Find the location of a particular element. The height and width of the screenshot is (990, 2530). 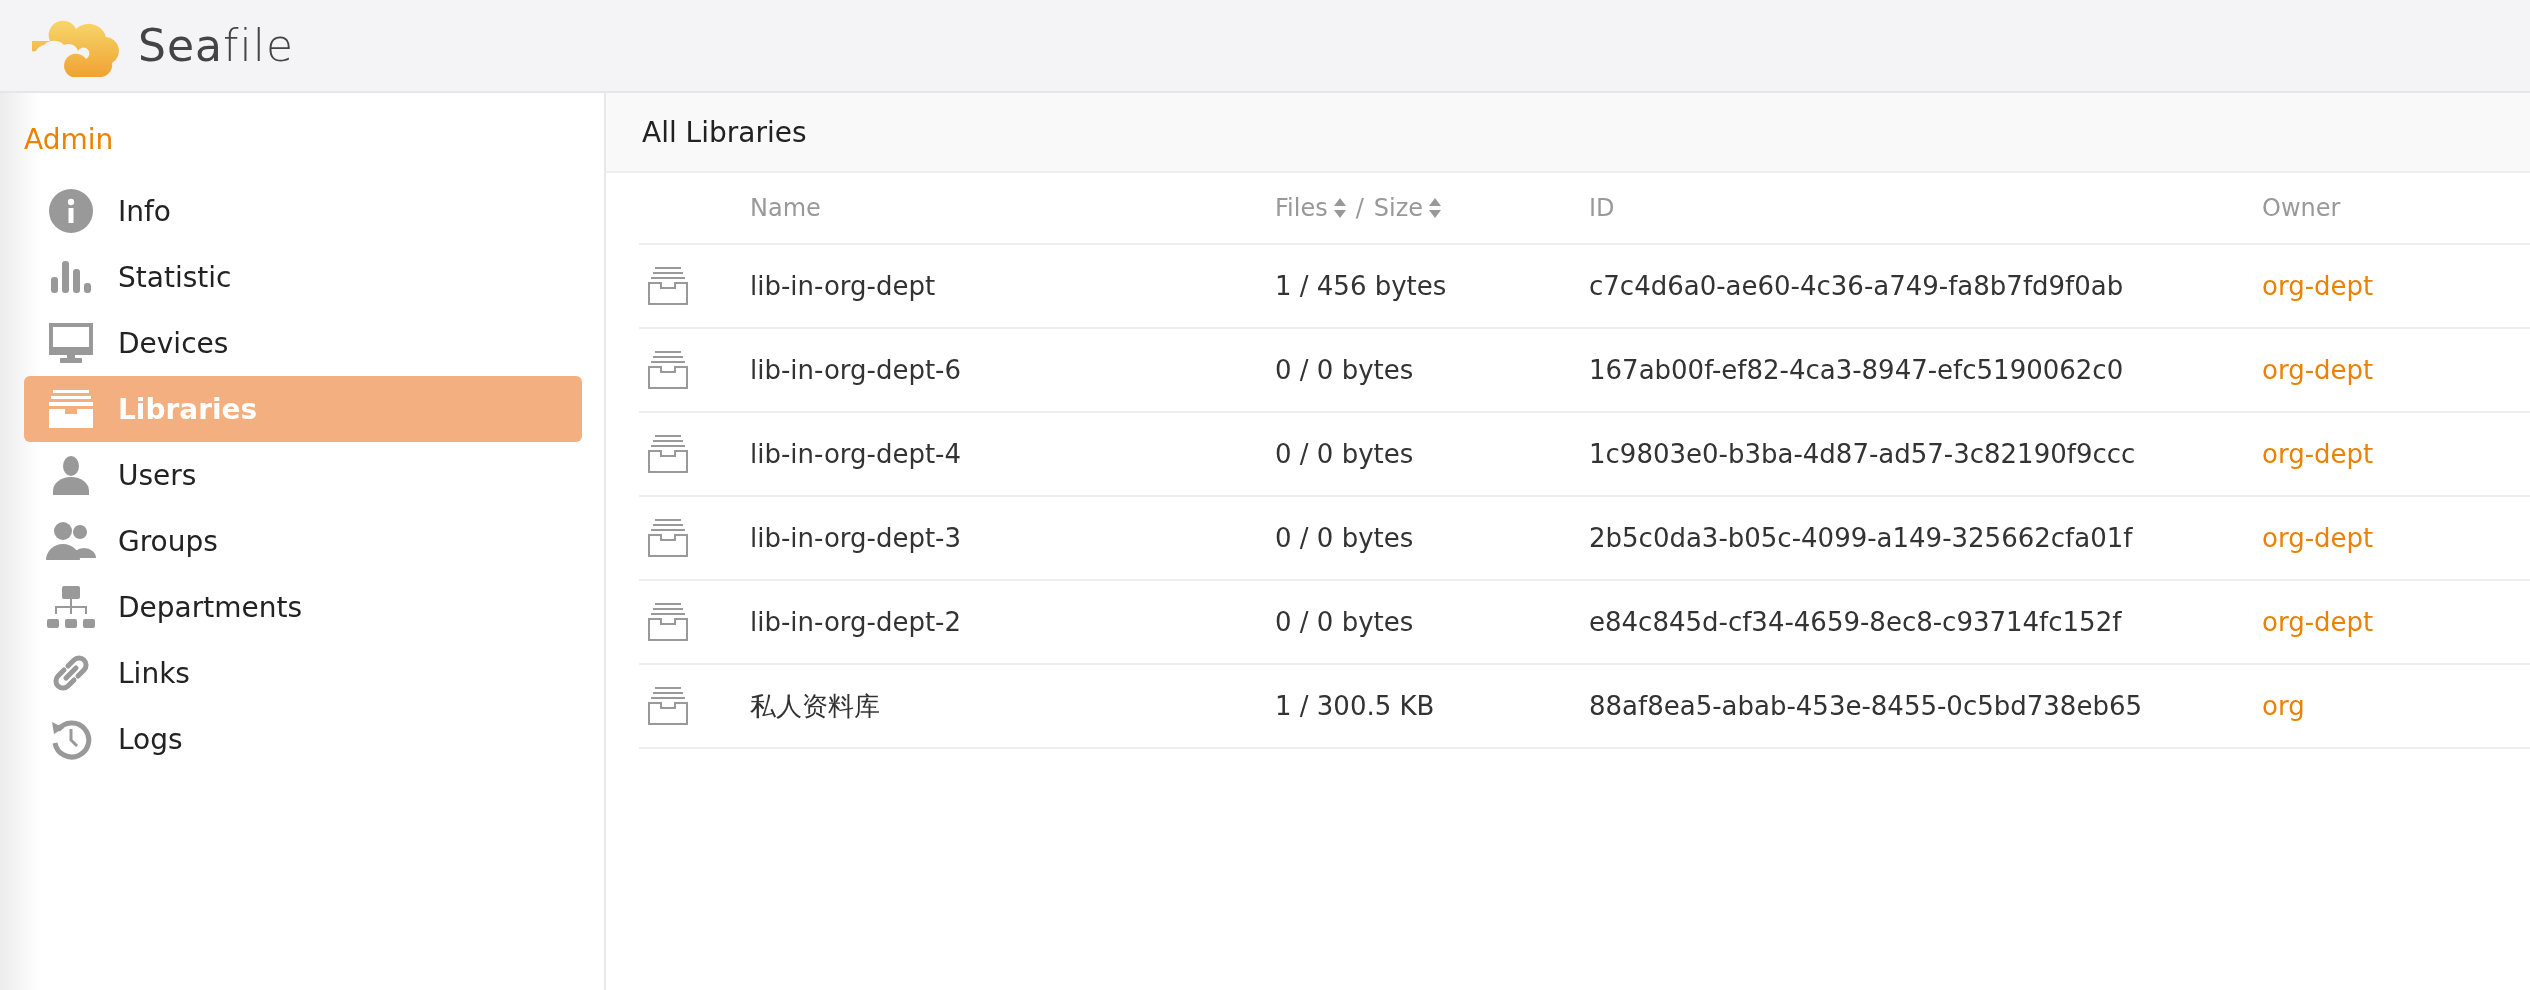

table-cell-text: 2b5c0da3-b05c-4099-a149-325662cfa01f is located at coordinates (1861, 538).